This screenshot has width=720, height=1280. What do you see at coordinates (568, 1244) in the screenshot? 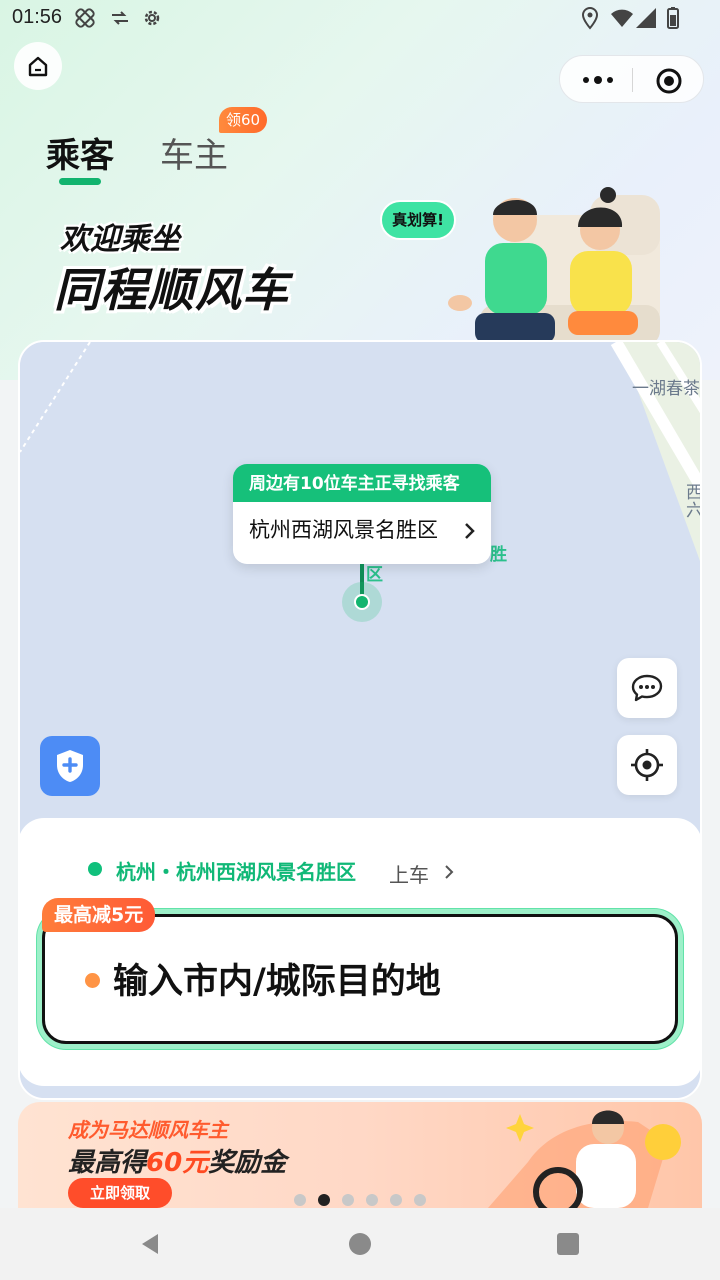
I see `recents-icon` at bounding box center [568, 1244].